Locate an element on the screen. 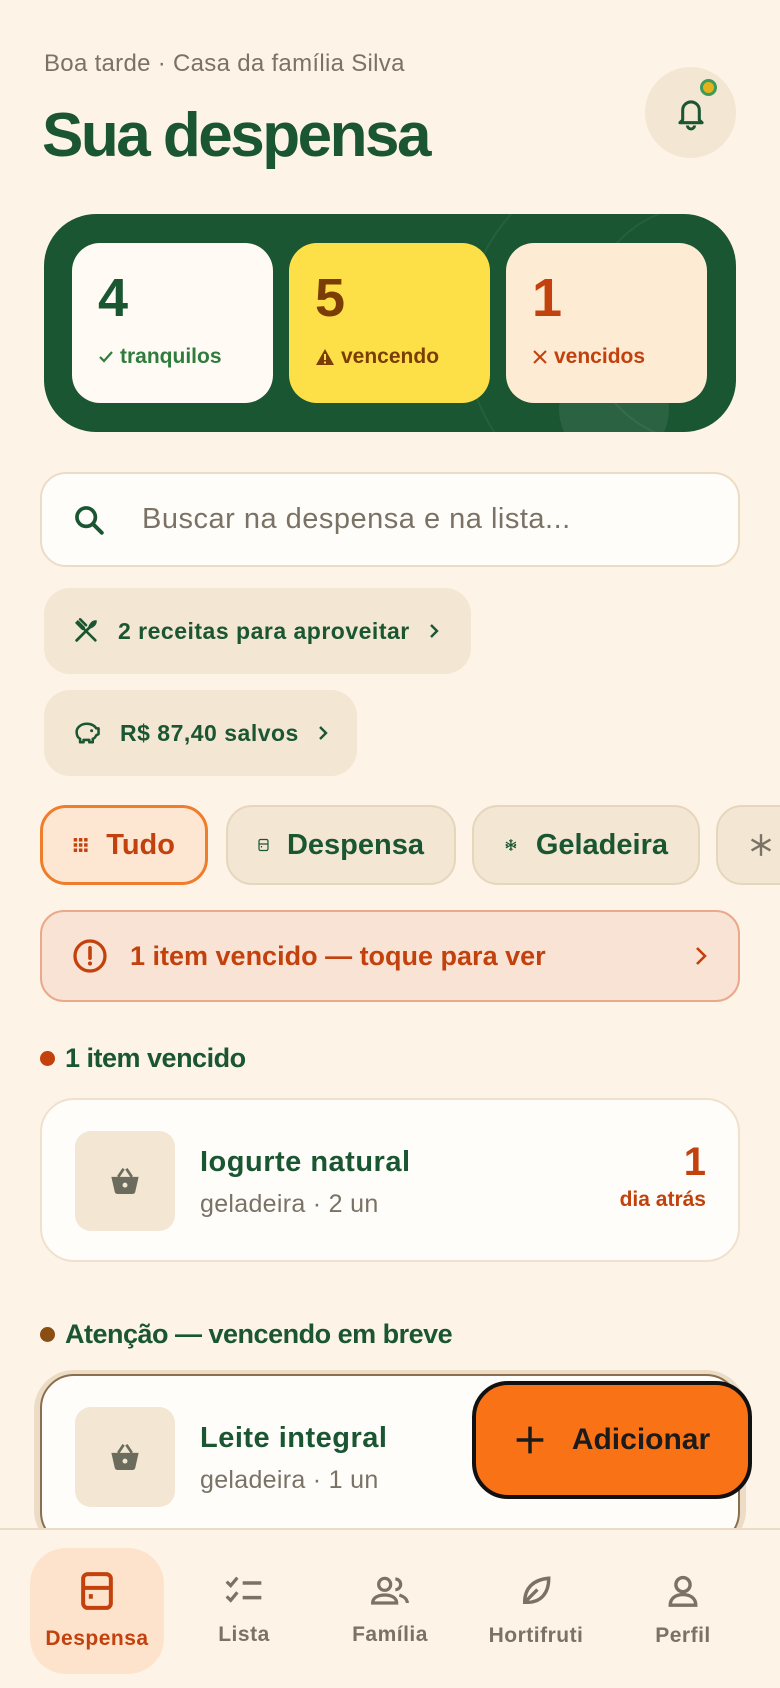  savings-label: R$ 87,40 salvos is located at coordinates (209, 732).